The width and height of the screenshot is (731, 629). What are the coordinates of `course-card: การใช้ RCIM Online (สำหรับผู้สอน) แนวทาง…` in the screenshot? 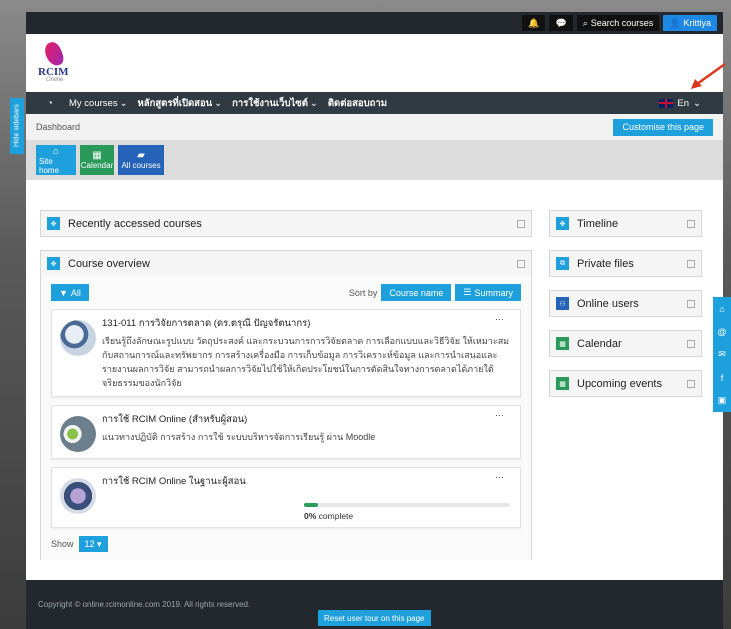 It's located at (286, 432).